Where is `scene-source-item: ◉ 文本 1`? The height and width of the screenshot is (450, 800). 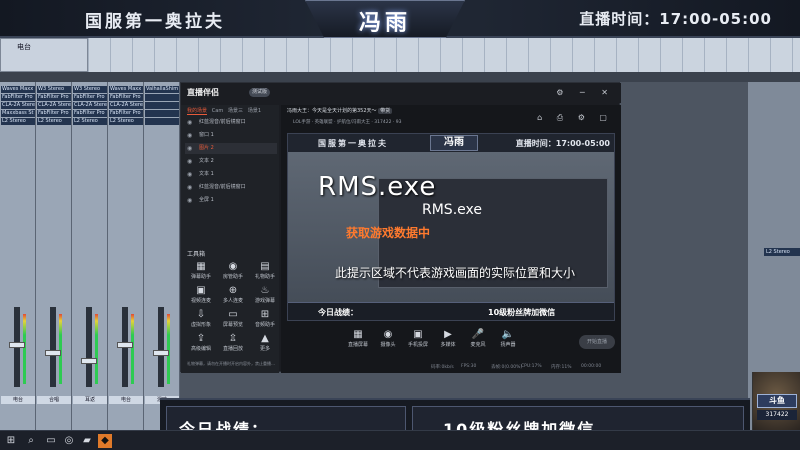 scene-source-item: ◉ 文本 1 is located at coordinates (231, 174).